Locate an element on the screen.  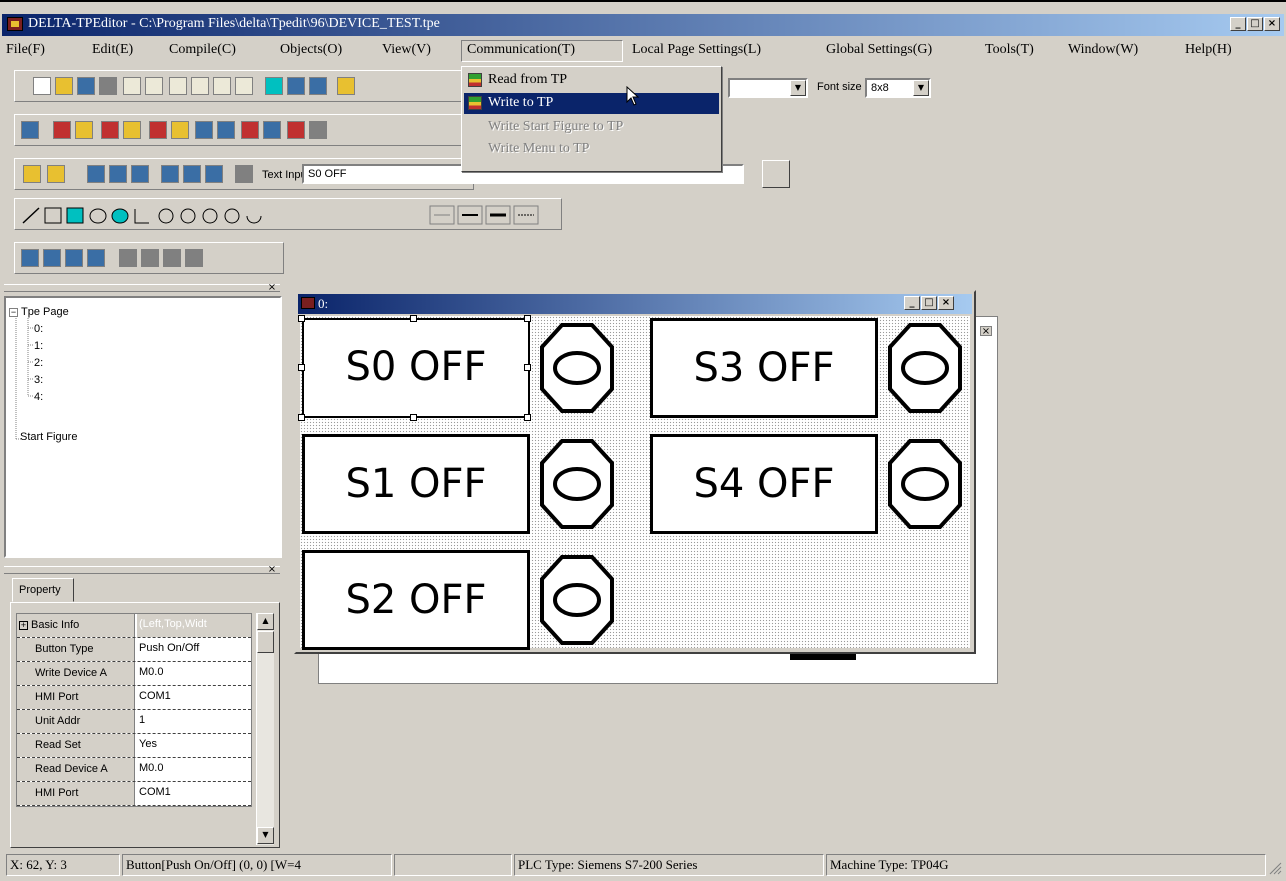
font-select: ▼ is located at coordinates (768, 88).